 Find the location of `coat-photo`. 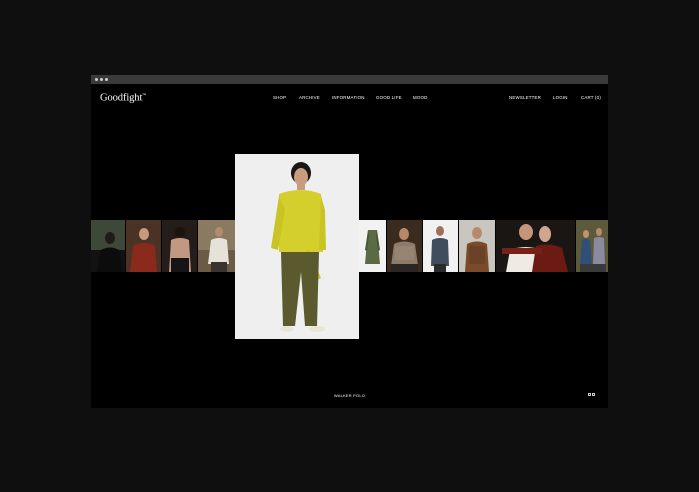

coat-photo is located at coordinates (372, 246).